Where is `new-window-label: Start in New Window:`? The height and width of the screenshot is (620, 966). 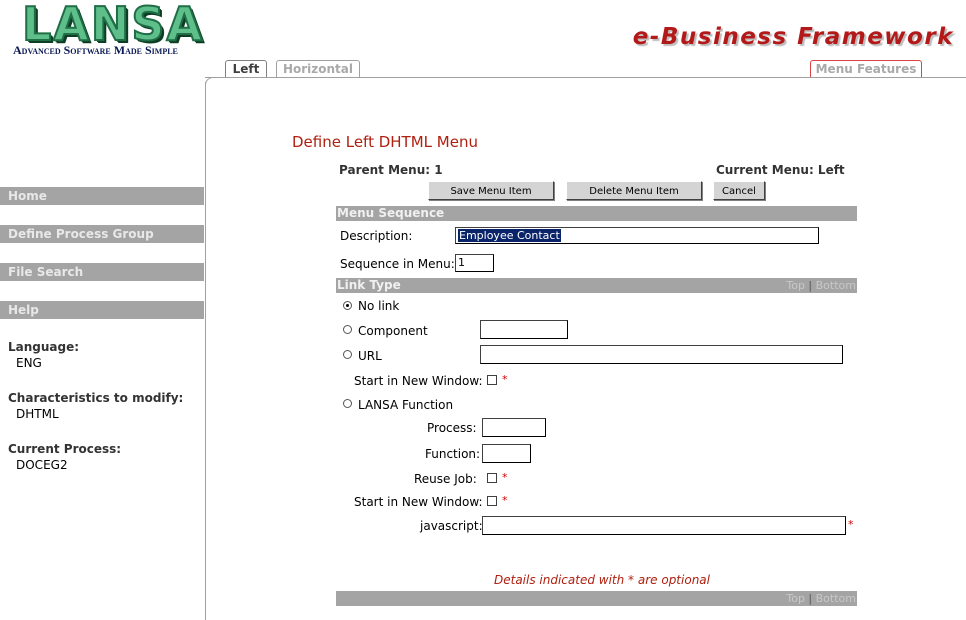 new-window-label: Start in New Window: is located at coordinates (418, 381).